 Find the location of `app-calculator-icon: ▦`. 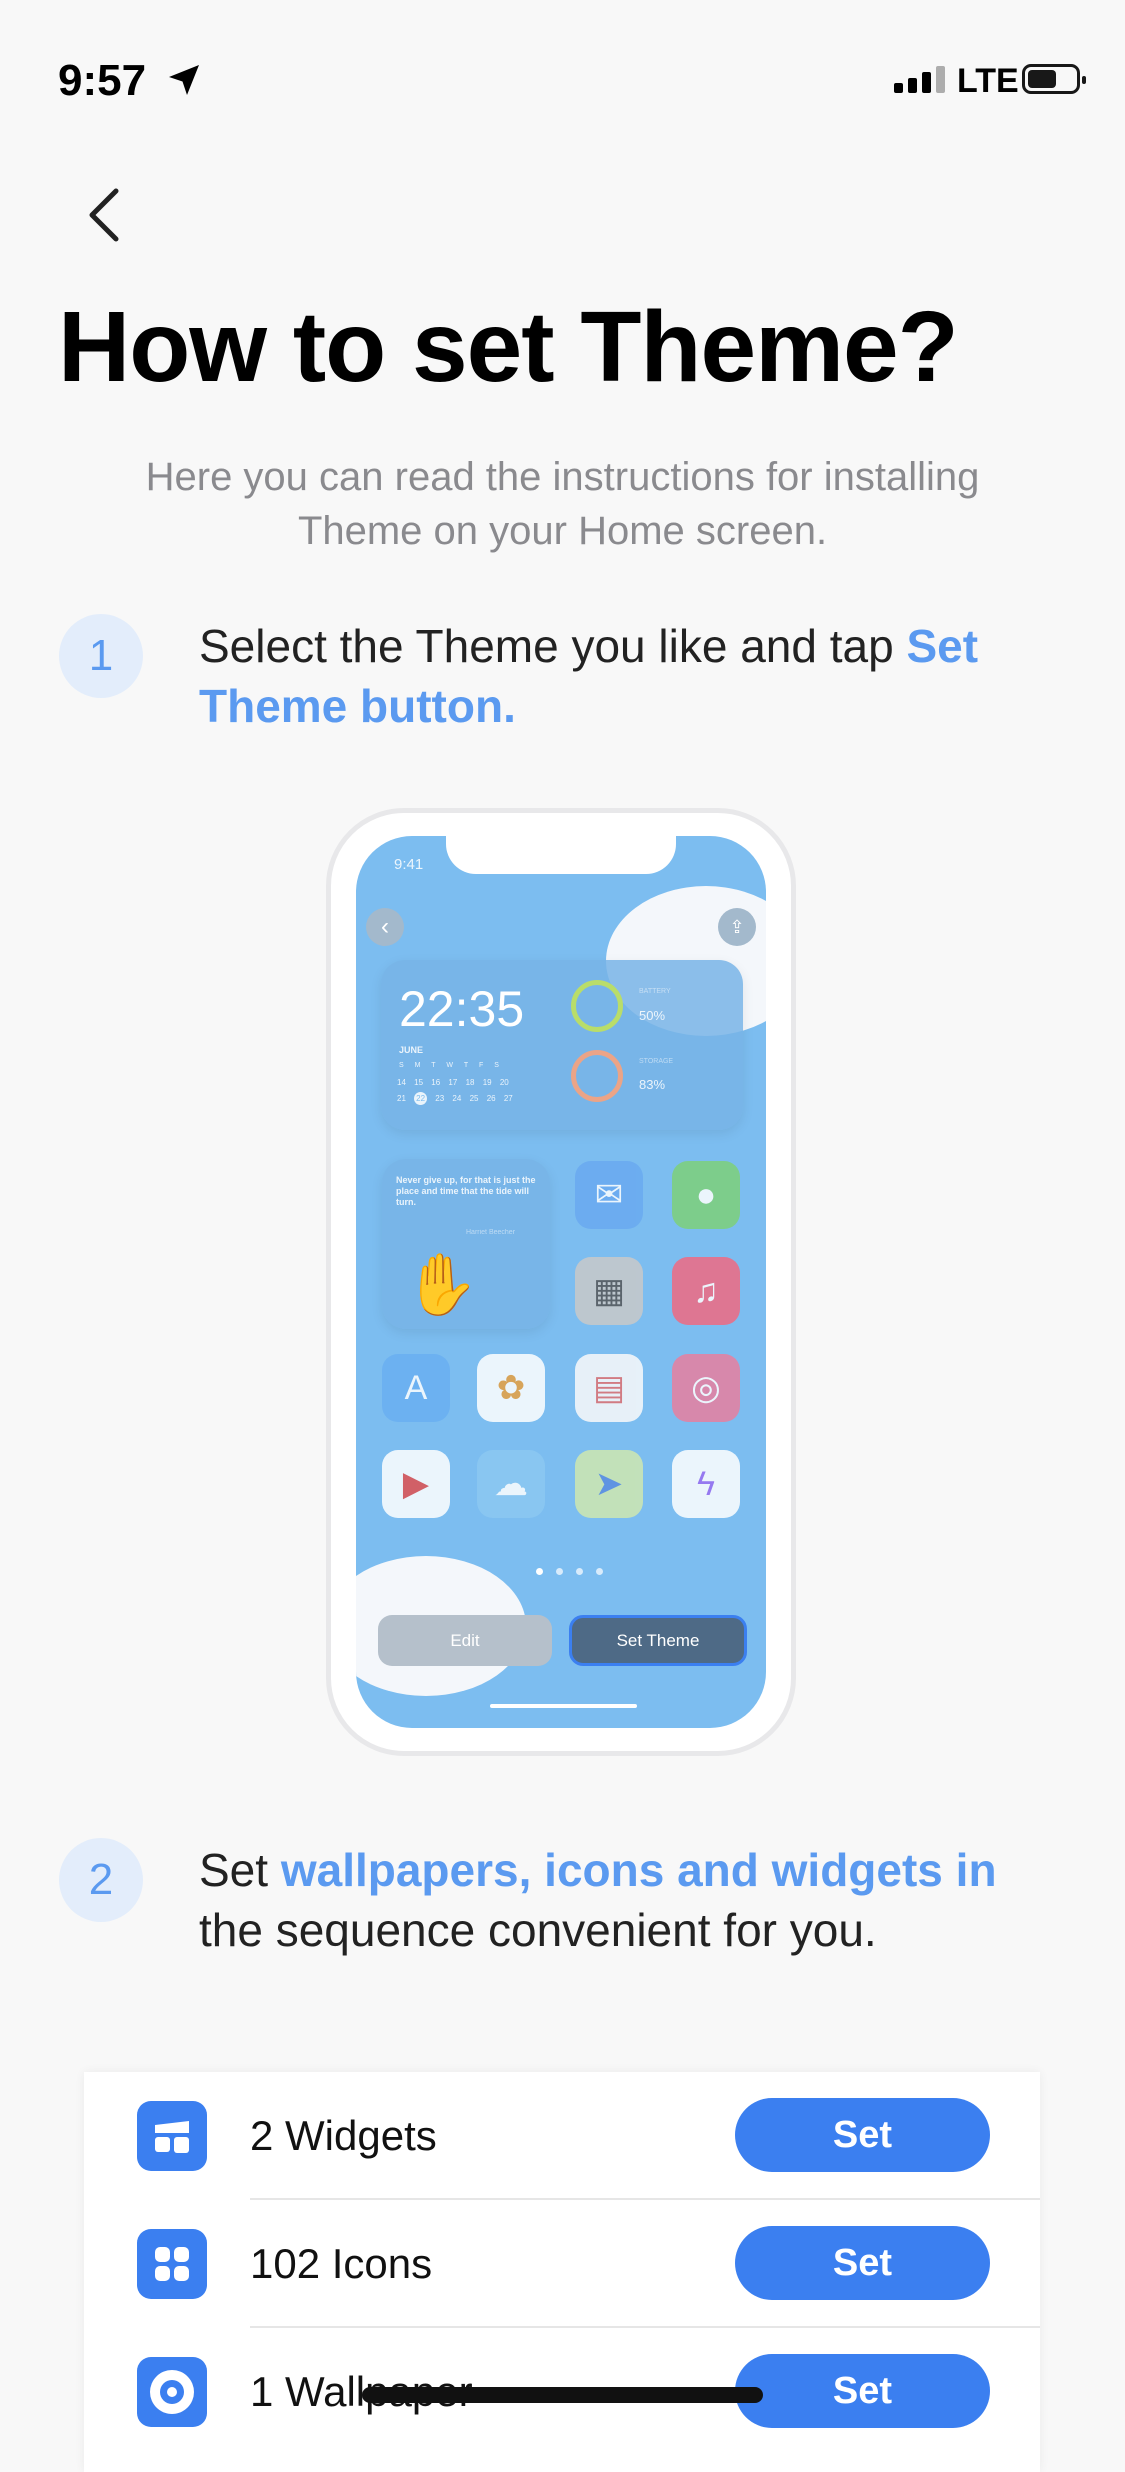

app-calculator-icon: ▦ is located at coordinates (609, 1291).